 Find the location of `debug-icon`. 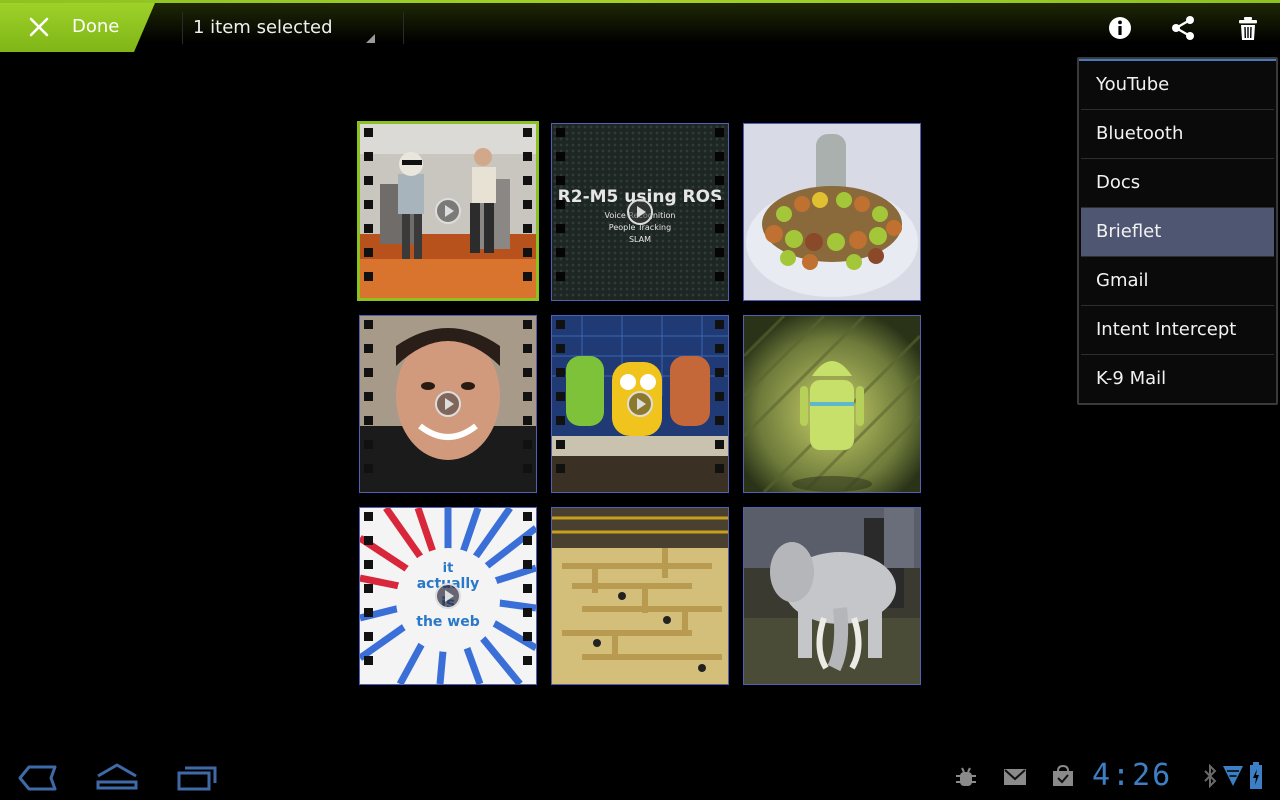

debug-icon is located at coordinates (966, 776).